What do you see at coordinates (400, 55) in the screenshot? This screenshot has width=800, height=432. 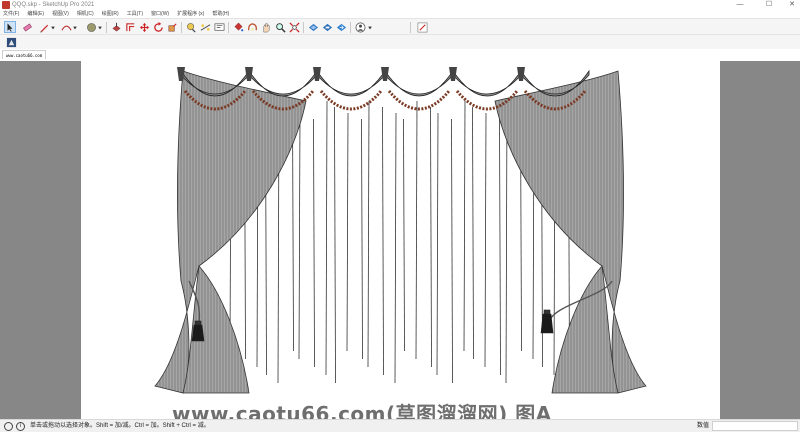 I see `scene-tab-strip: www.caotu66.com` at bounding box center [400, 55].